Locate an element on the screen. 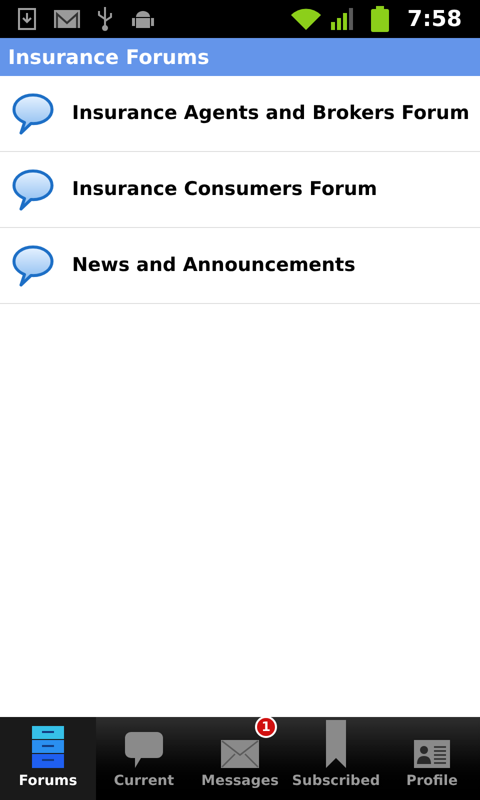 This screenshot has height=800, width=480. envelope-icon is located at coordinates (240, 754).